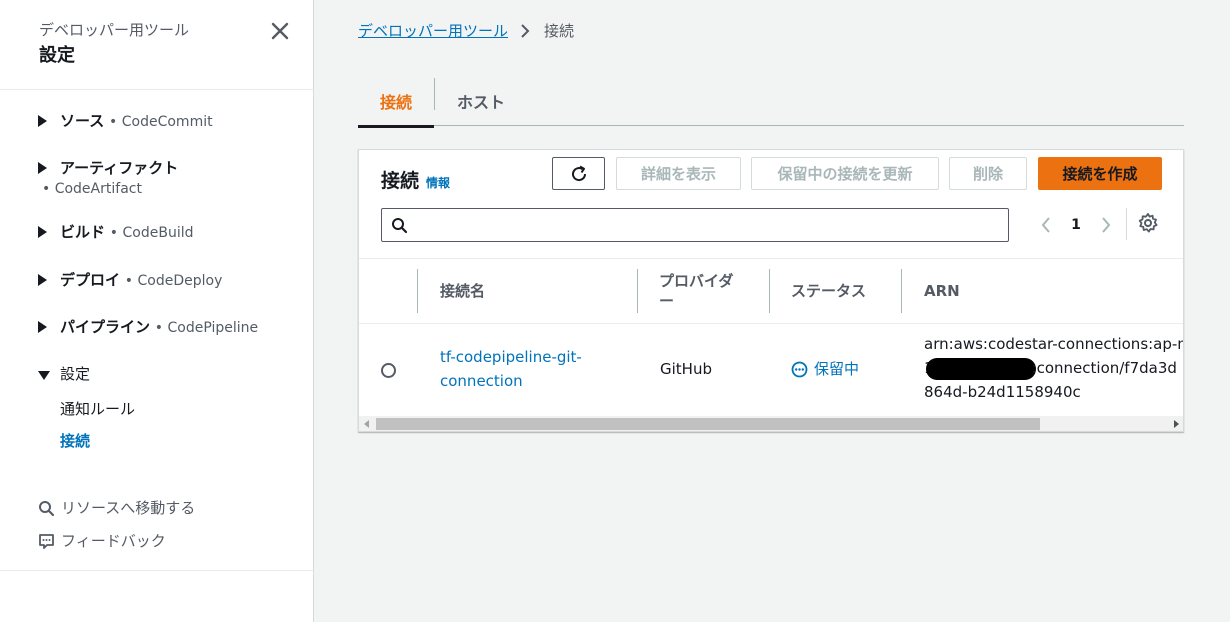  What do you see at coordinates (481, 101) in the screenshot?
I see `tab-hosts: ホスト` at bounding box center [481, 101].